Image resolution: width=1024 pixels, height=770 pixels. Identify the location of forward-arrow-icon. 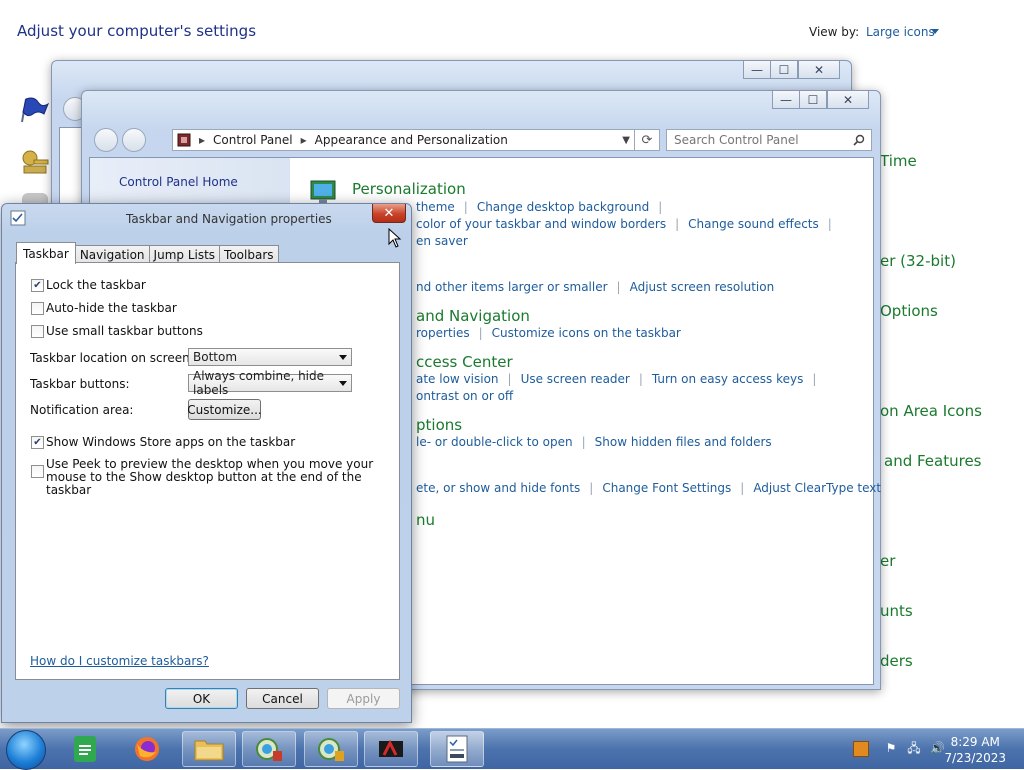
(134, 140).